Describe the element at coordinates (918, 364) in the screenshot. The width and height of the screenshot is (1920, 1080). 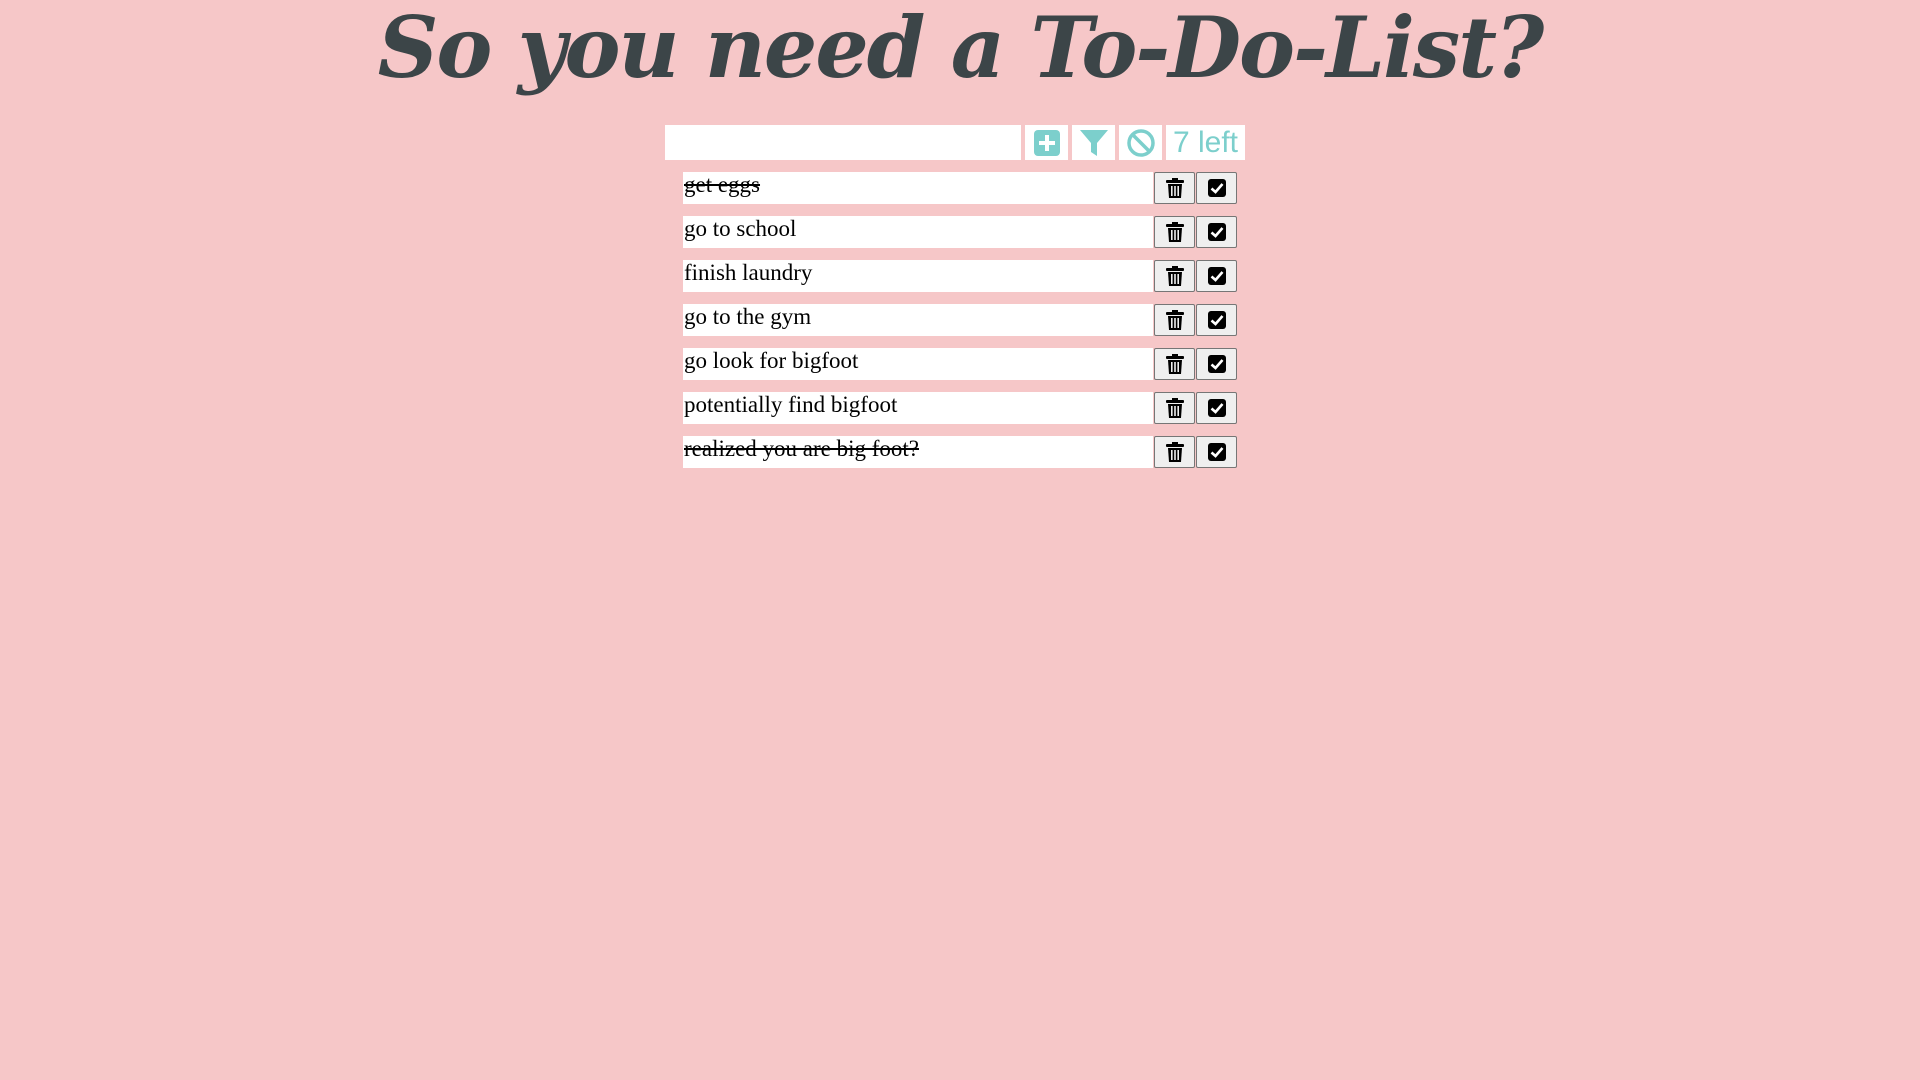
I see `todo-item-text: go look for bigfoot` at that location.